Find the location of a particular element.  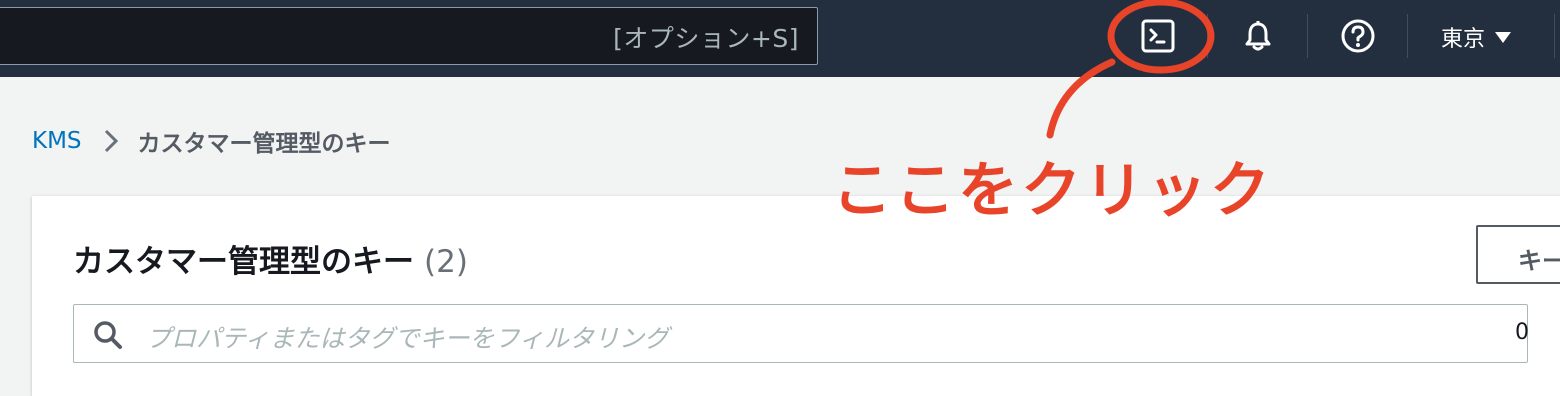

annotation-circle is located at coordinates (1161, 37).